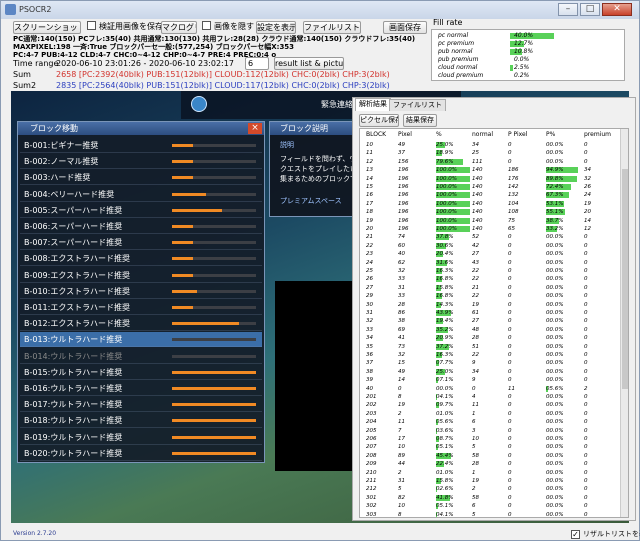 The image size is (640, 541). I want to click on table-cell: 31, so click(401, 287).